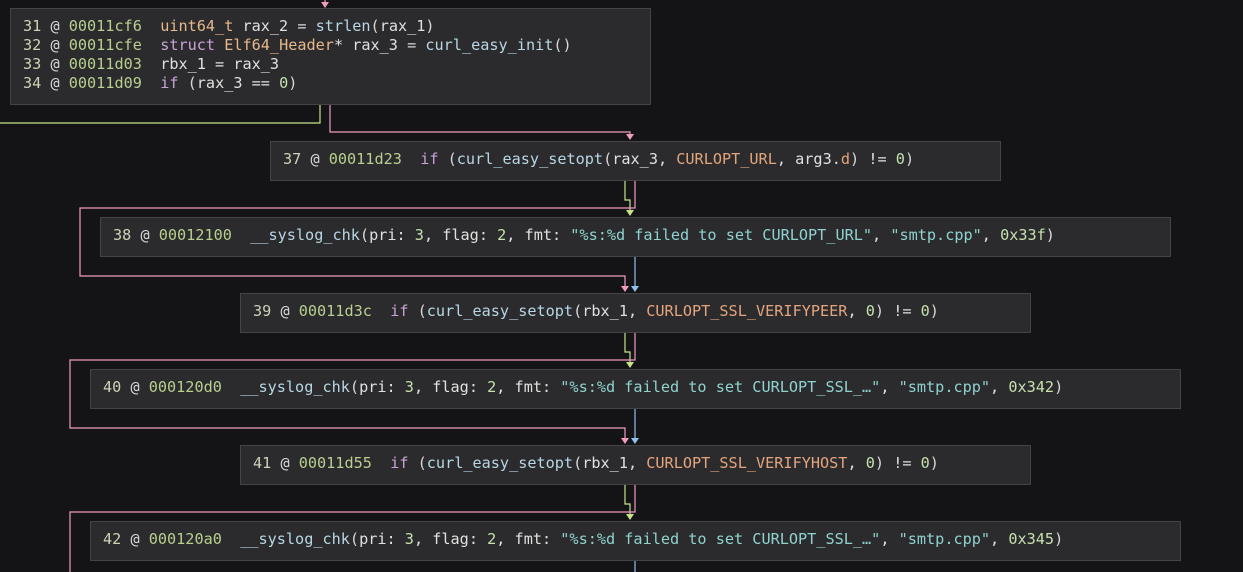 This screenshot has height=572, width=1243. What do you see at coordinates (370, 45) in the screenshot?
I see `expression-text: * rax_3` at bounding box center [370, 45].